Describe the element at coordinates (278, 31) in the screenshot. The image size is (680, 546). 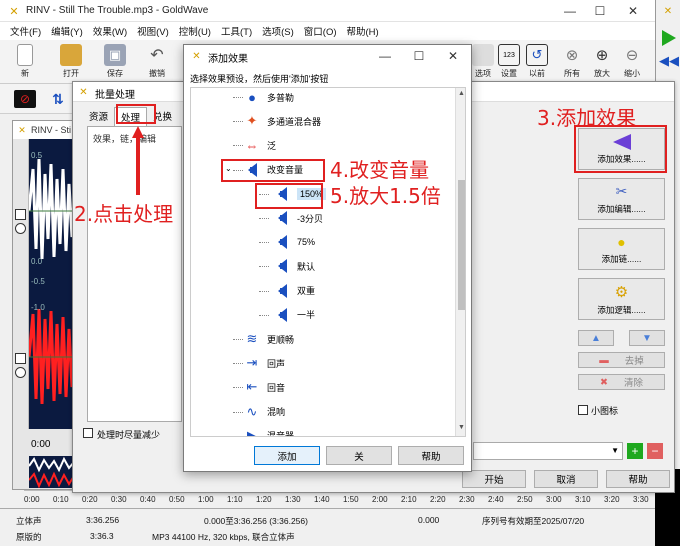
I see `menu-options: 选项(S)` at that location.